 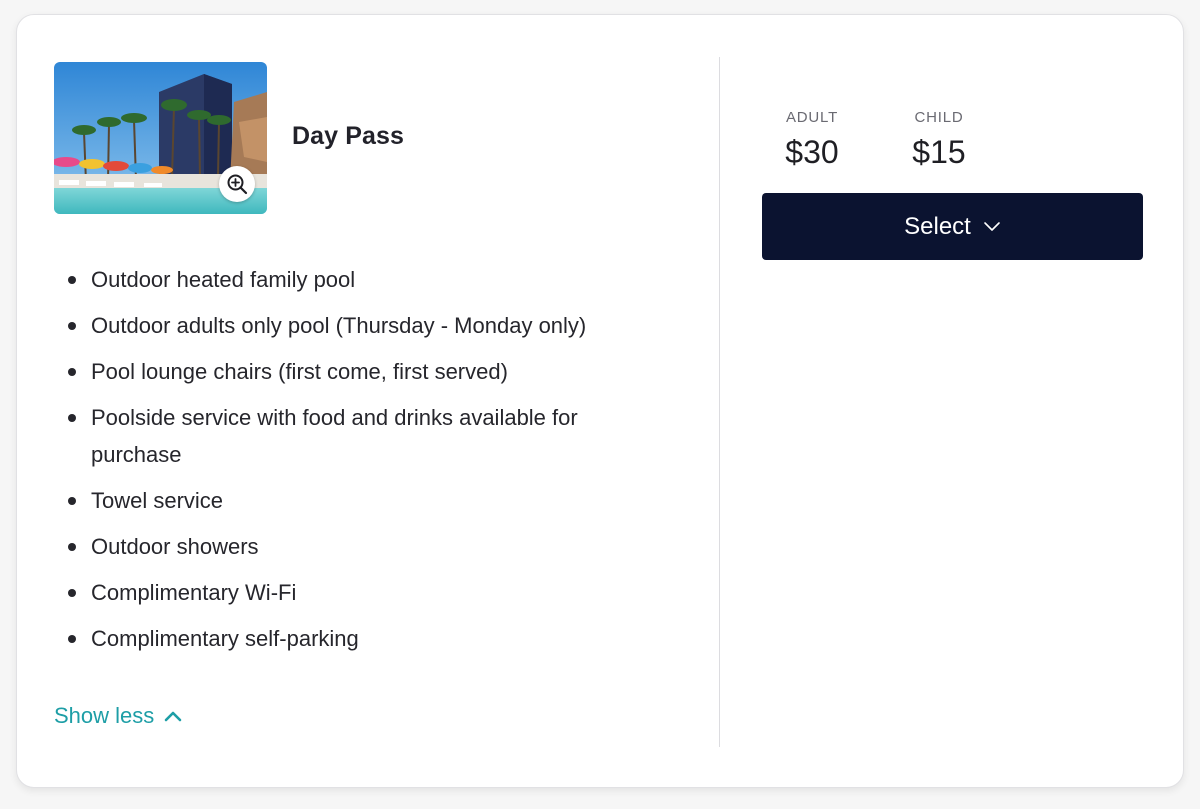 I want to click on zoom-in-icon, so click(x=237, y=184).